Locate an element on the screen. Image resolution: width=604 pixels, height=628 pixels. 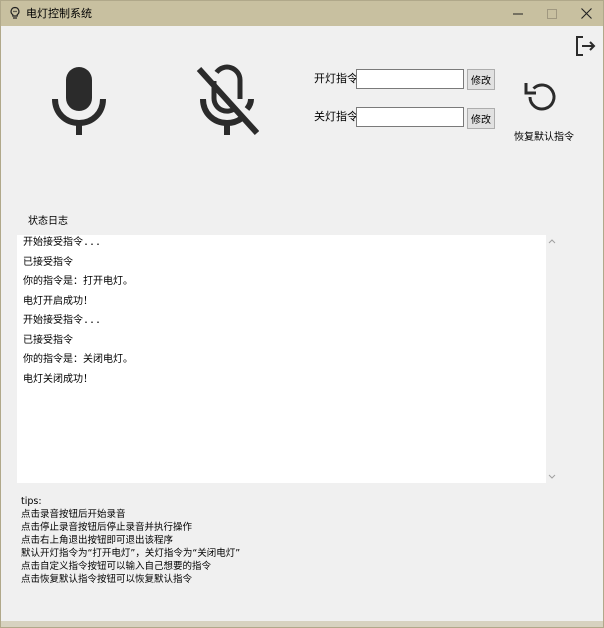
close-button is located at coordinates (586, 13).